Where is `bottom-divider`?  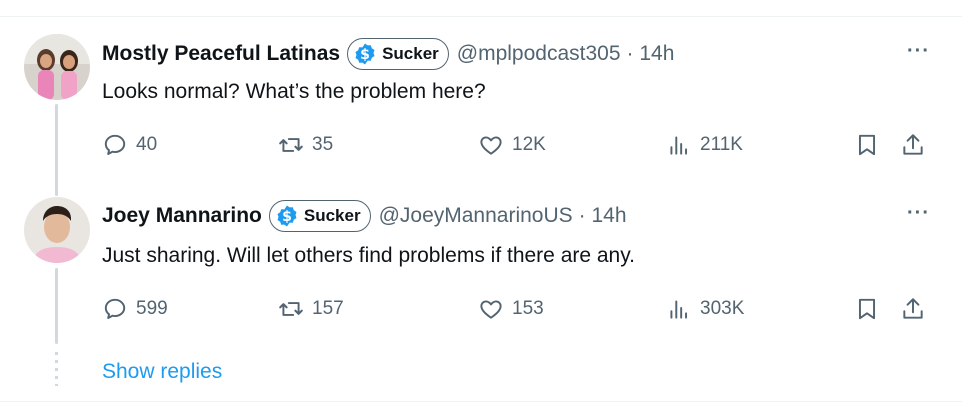
bottom-divider is located at coordinates (481, 401).